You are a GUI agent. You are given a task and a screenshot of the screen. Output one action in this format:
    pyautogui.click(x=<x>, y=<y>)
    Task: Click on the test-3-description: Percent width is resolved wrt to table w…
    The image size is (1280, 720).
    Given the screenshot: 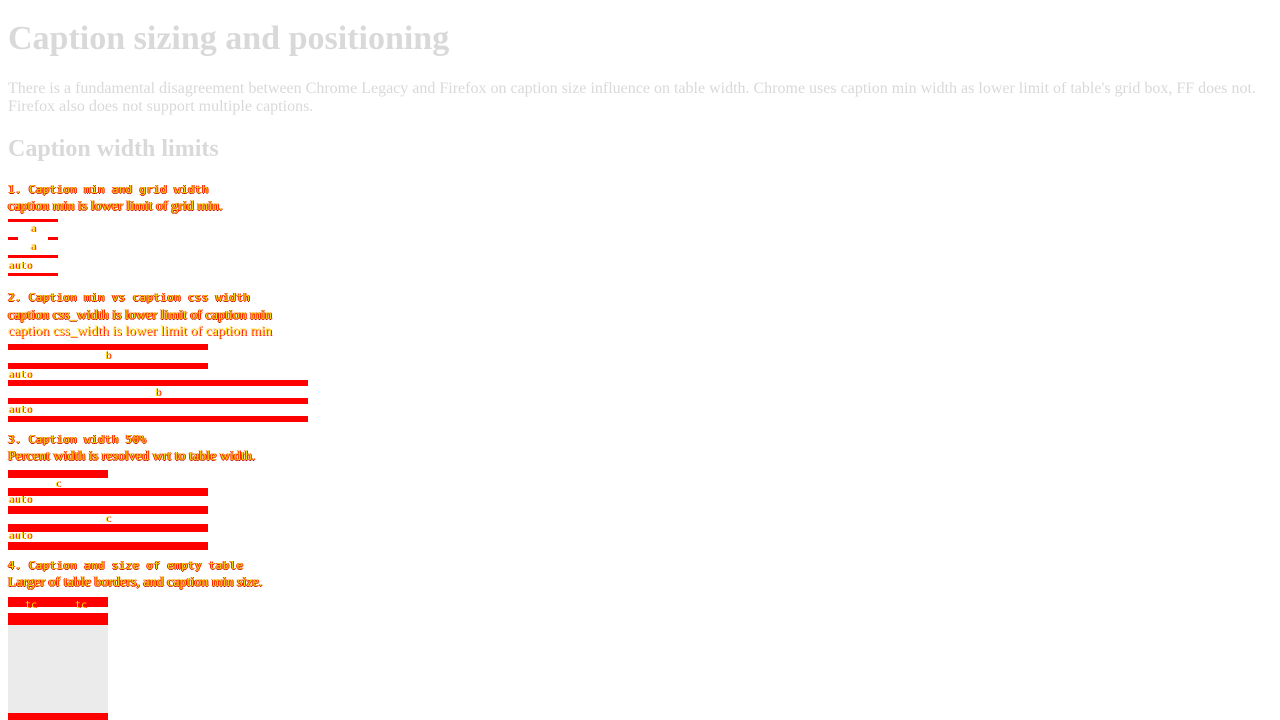 What is the action you would take?
    pyautogui.click(x=132, y=456)
    